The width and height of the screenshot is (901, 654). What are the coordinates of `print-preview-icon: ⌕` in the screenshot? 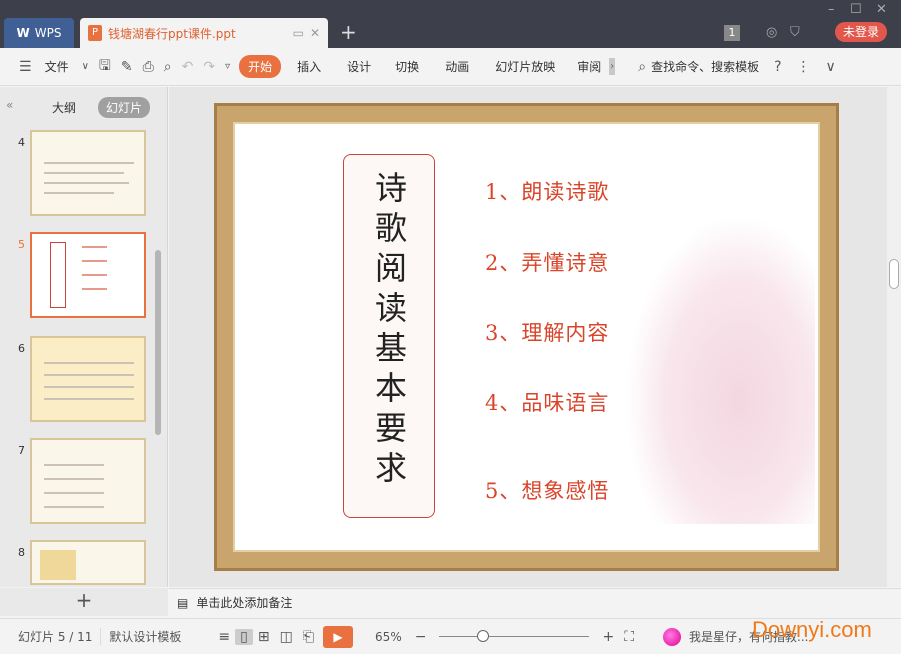 It's located at (168, 67).